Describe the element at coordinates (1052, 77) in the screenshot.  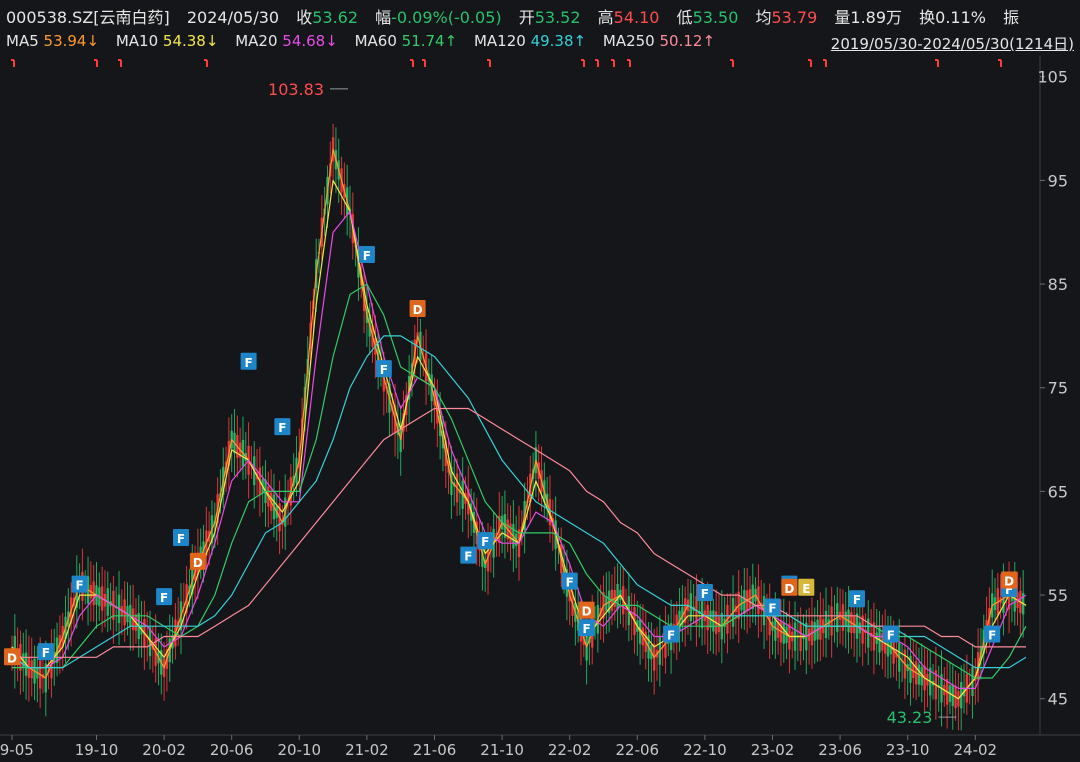
I see `y-tick-label: 105` at that location.